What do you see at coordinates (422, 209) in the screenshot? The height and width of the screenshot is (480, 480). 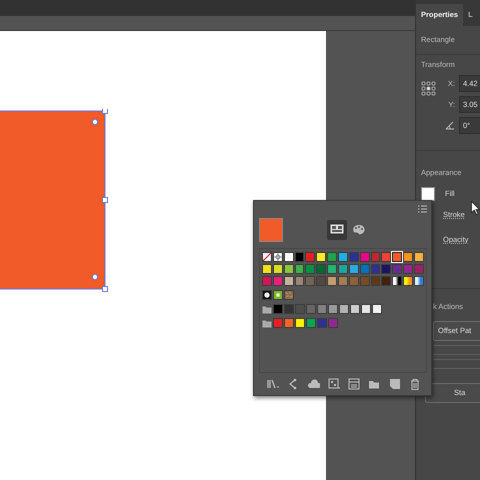 I see `panel-menu-icon` at bounding box center [422, 209].